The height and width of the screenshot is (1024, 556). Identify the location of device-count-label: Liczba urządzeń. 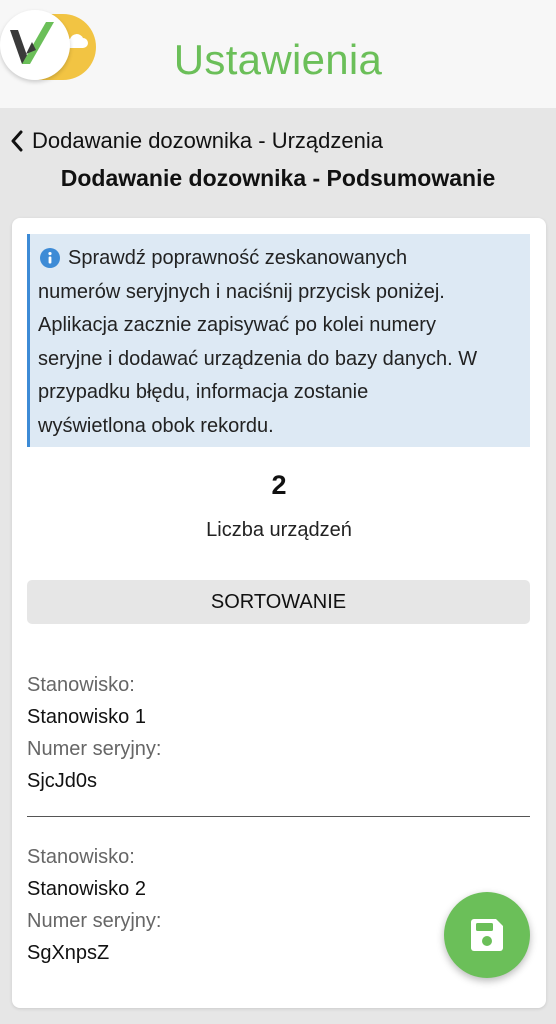
(279, 530).